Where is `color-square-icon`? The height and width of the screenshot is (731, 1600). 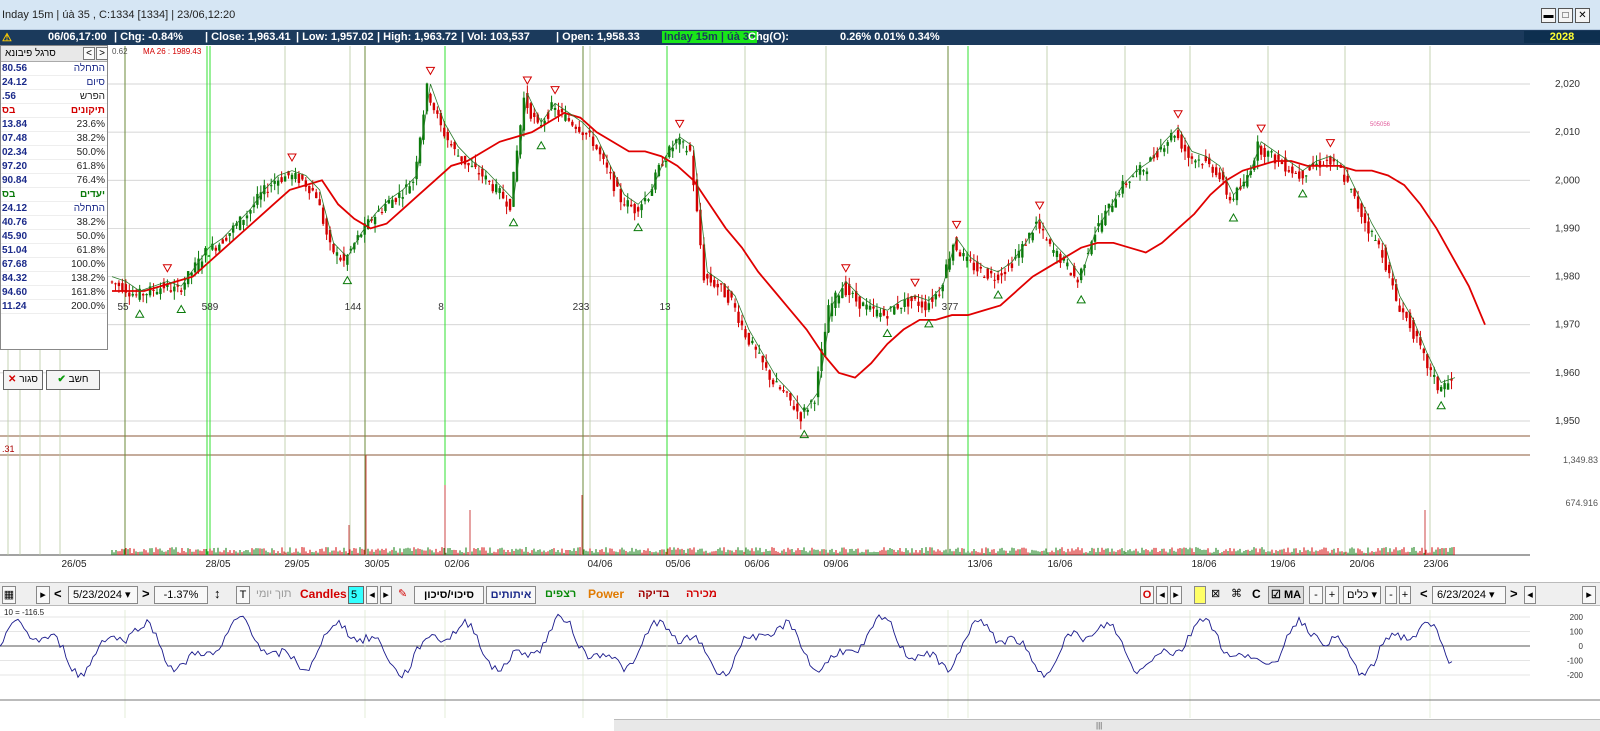 color-square-icon is located at coordinates (1200, 595).